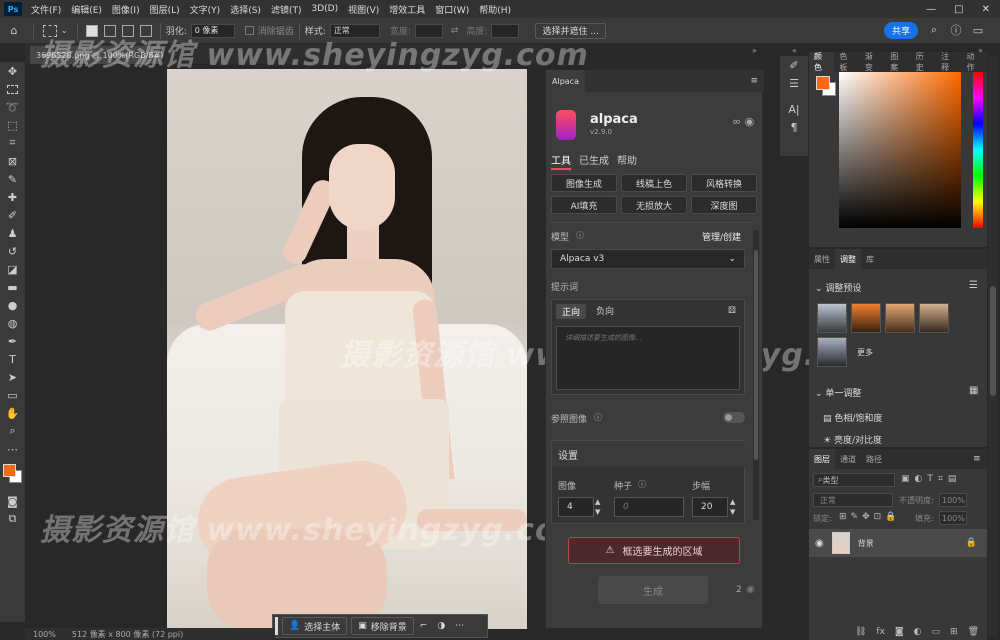  Describe the element at coordinates (126, 9) in the screenshot. I see `menu-image: 图像(I)` at that location.